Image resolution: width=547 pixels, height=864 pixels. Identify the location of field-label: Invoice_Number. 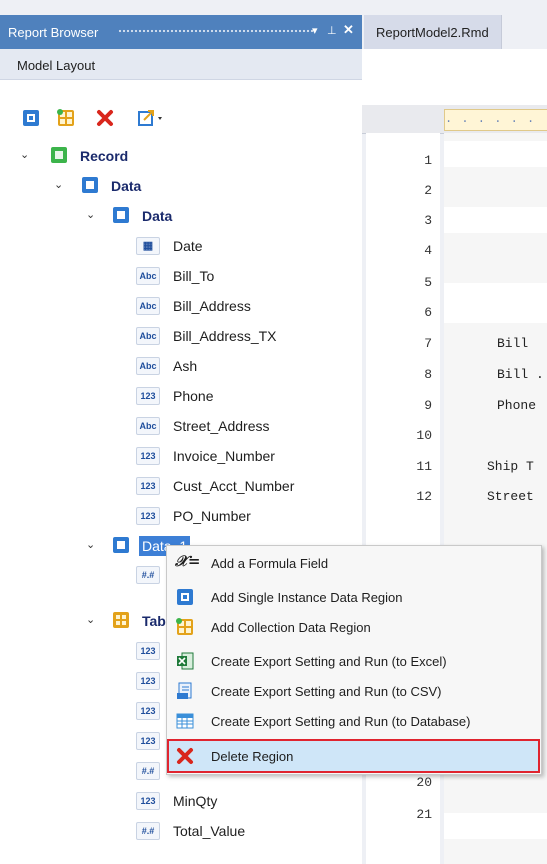
(224, 456).